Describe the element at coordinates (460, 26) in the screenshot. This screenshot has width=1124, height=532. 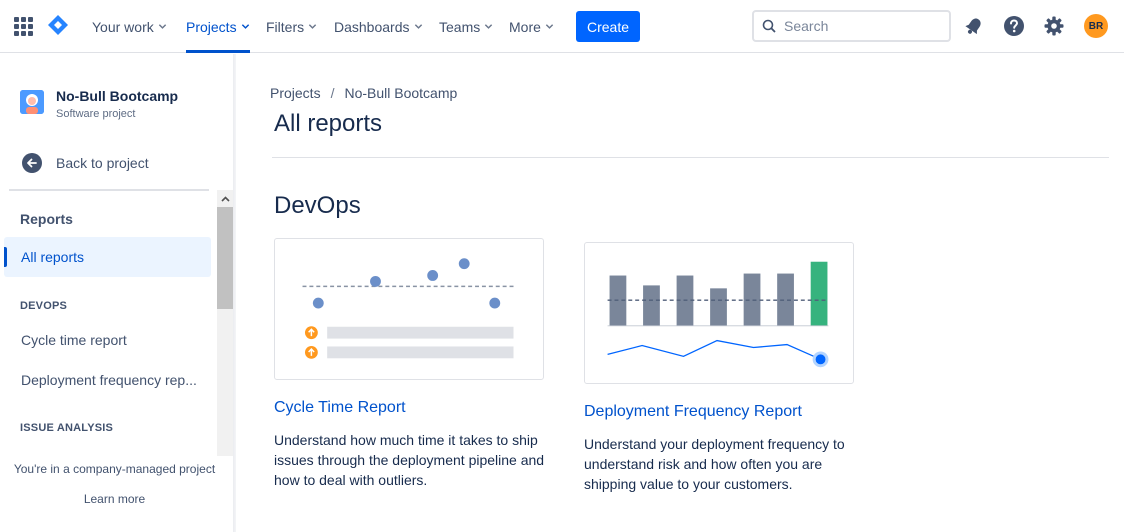
I see `nav-label: Teams` at that location.